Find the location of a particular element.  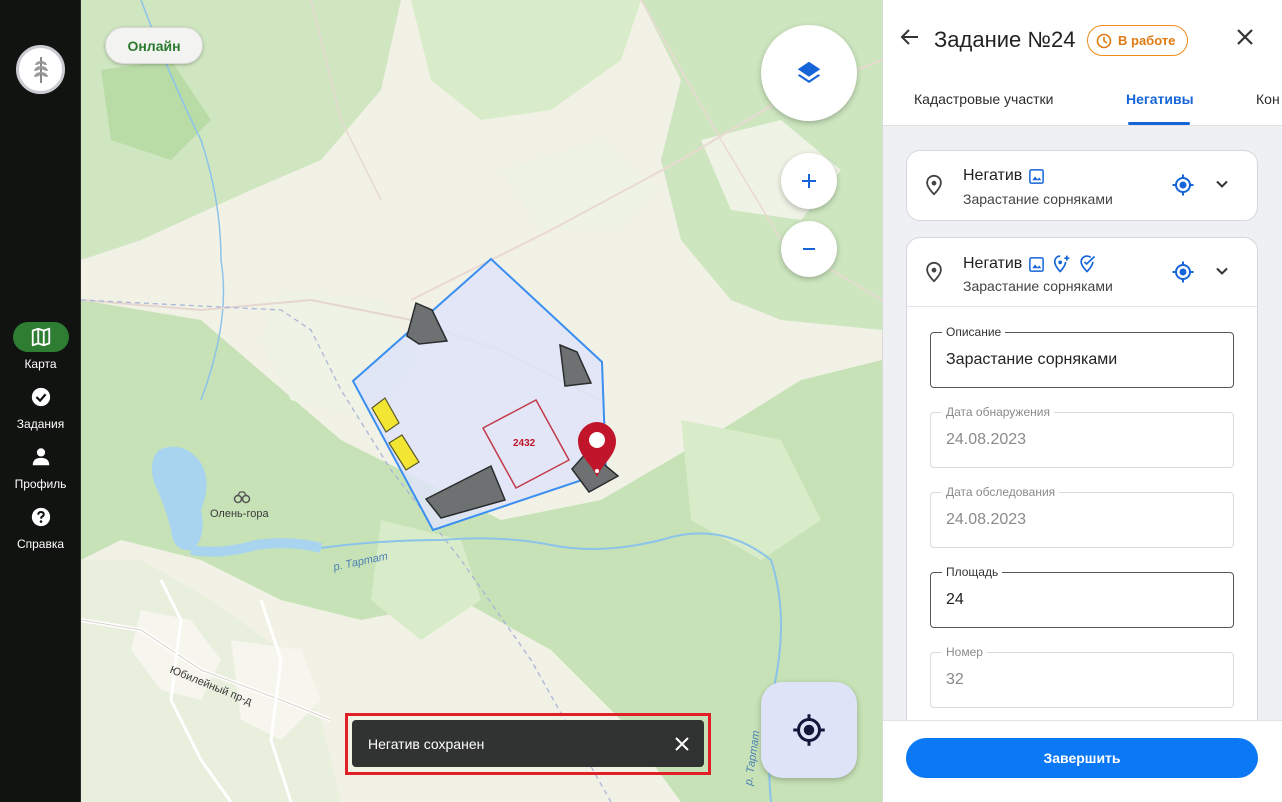

tab-more: Кон is located at coordinates (1268, 99).